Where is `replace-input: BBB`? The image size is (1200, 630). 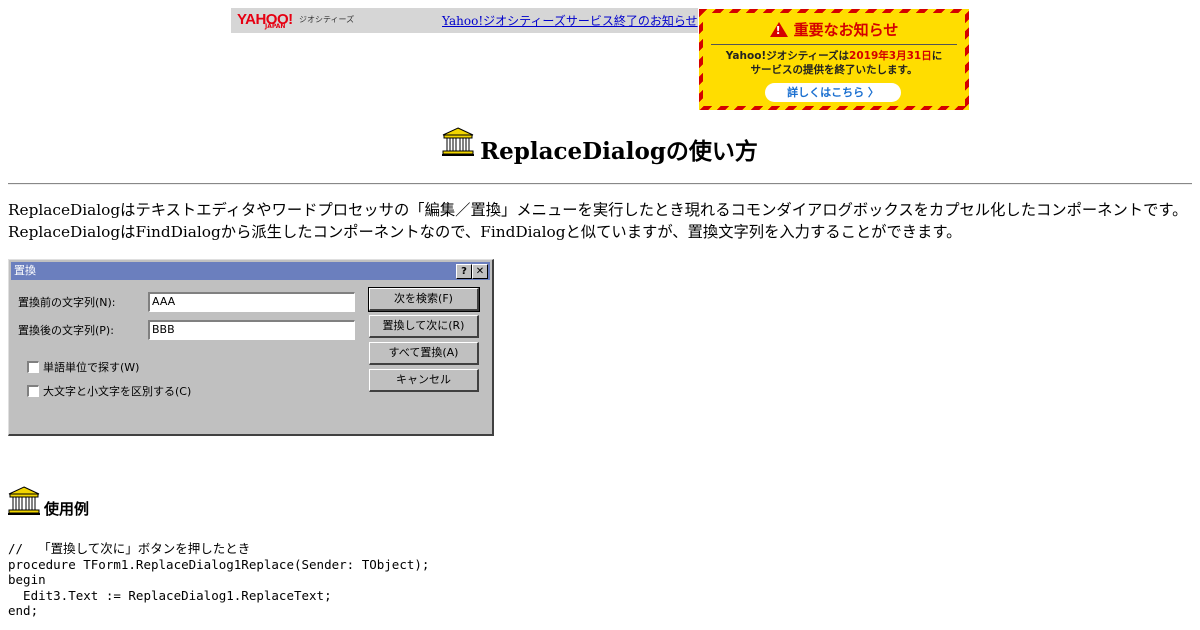
replace-input: BBB is located at coordinates (251, 330).